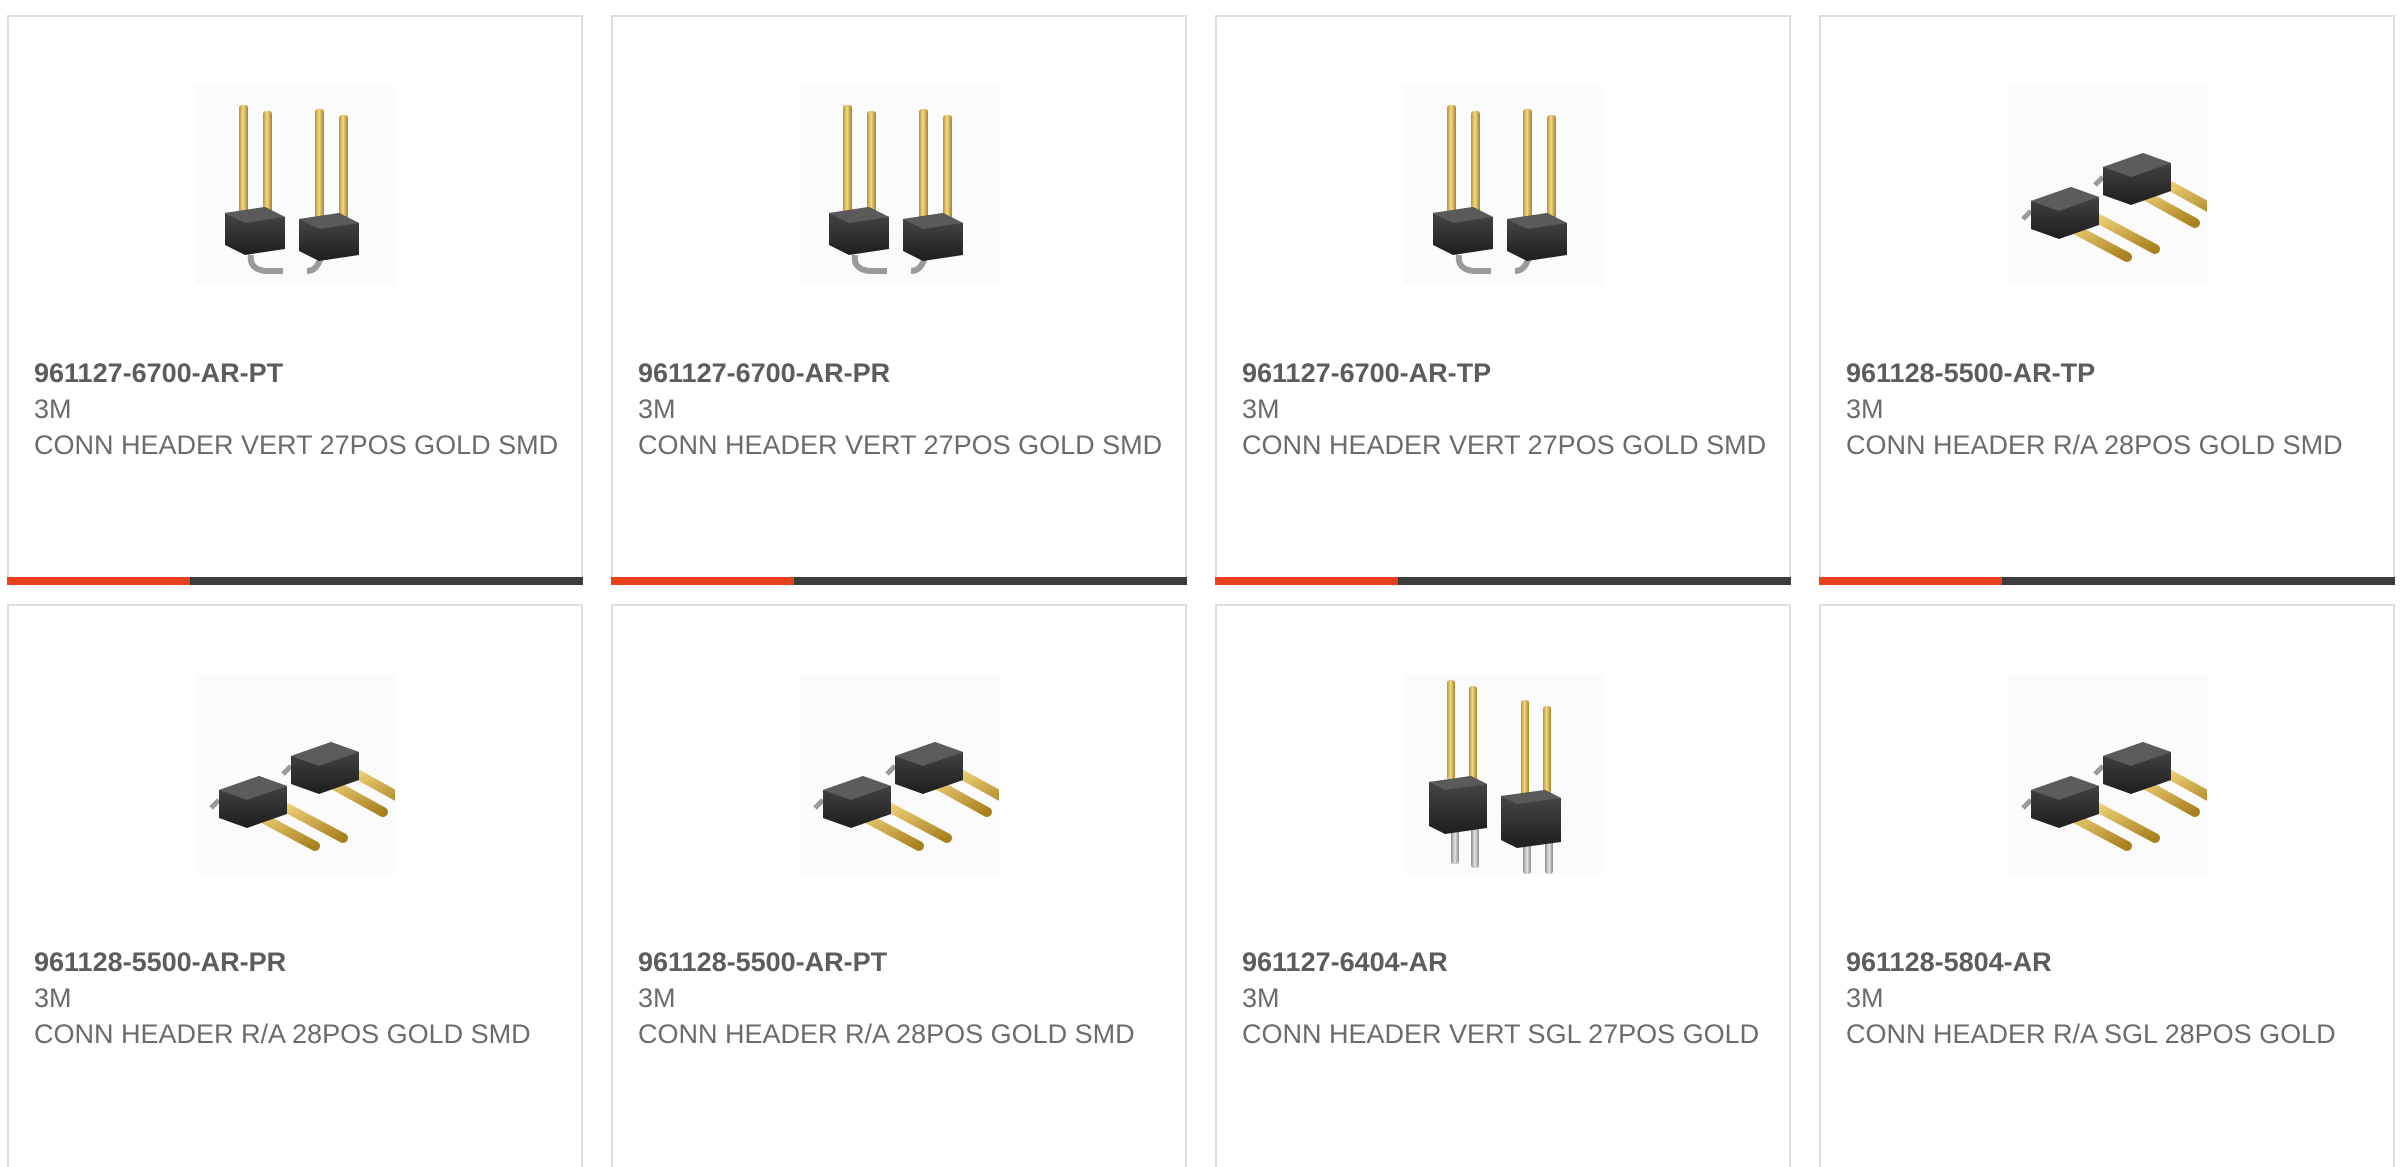 The image size is (2400, 1167). Describe the element at coordinates (2109, 373) in the screenshot. I see `part-number: 961128-5500-AR-TP` at that location.